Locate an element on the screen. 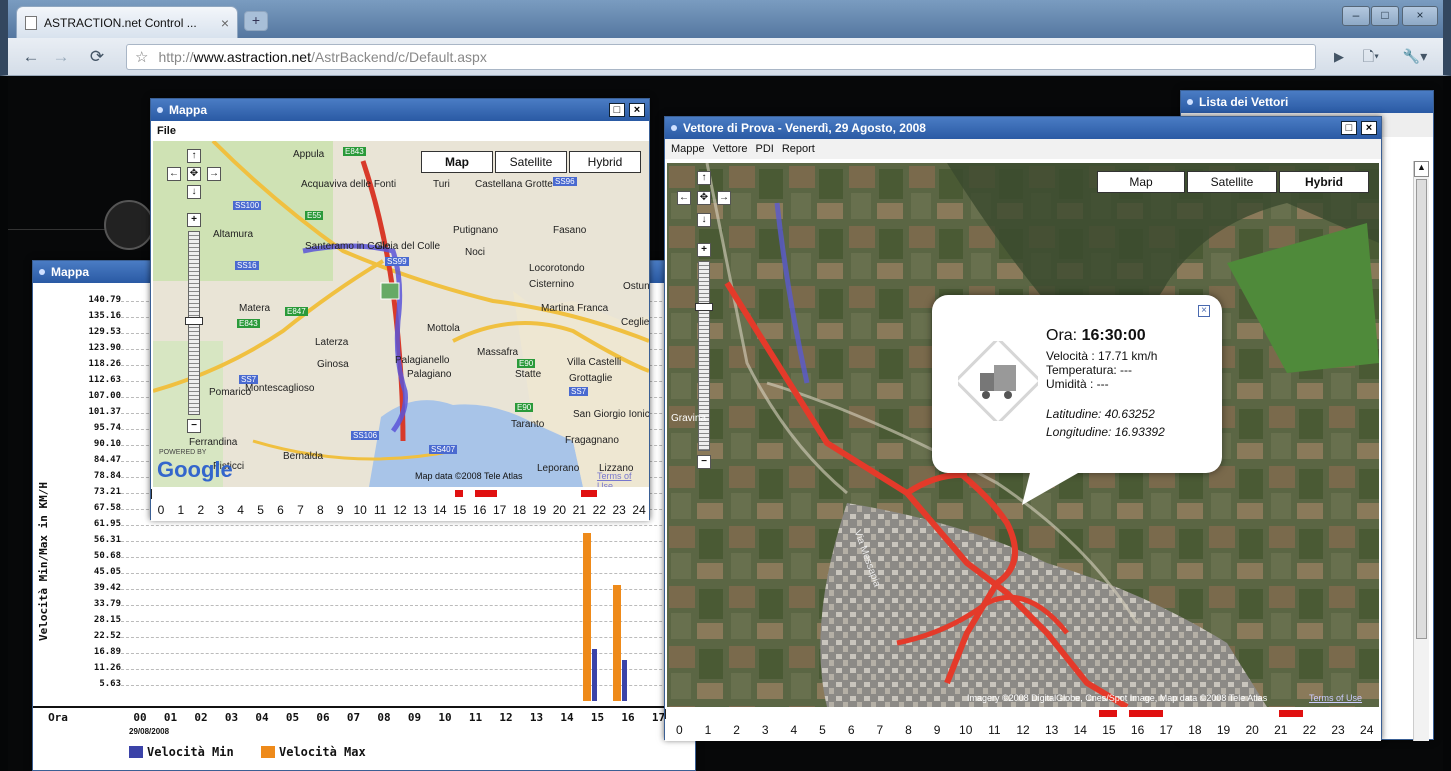 This screenshot has width=1451, height=771. x-tick-label: 00 is located at coordinates (140, 717).